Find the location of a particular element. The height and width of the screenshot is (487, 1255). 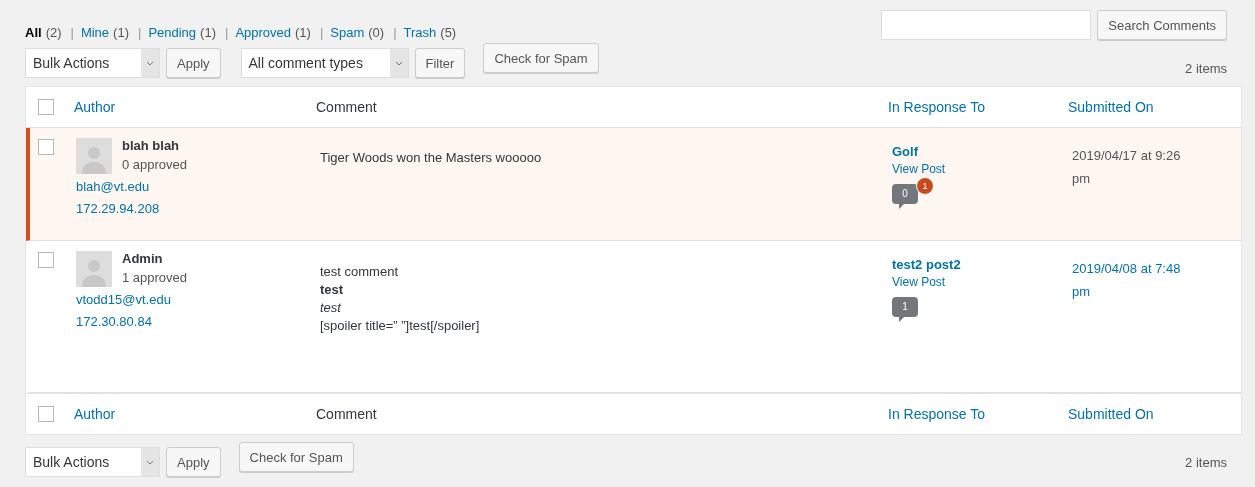

comment-type-select: All comment types is located at coordinates (324, 63).